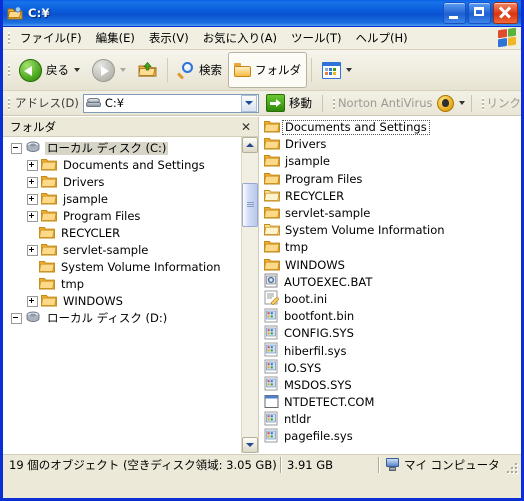 The height and width of the screenshot is (501, 524). I want to click on back-history-chevron-down-icon, so click(77, 70).